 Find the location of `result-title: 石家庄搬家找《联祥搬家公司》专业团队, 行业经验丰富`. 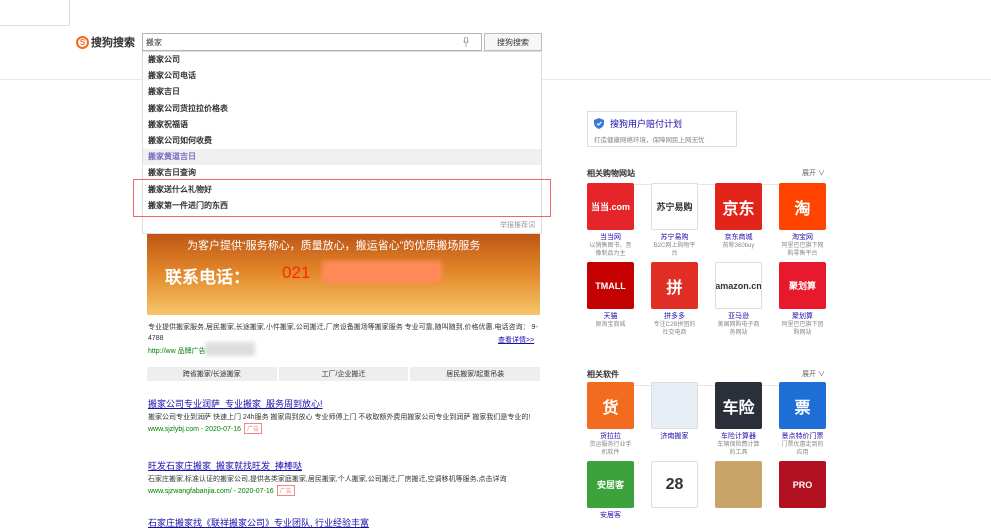

result-title: 石家庄搬家找《联祥搬家公司》专业团队, 行业经验丰富 is located at coordinates (258, 523).